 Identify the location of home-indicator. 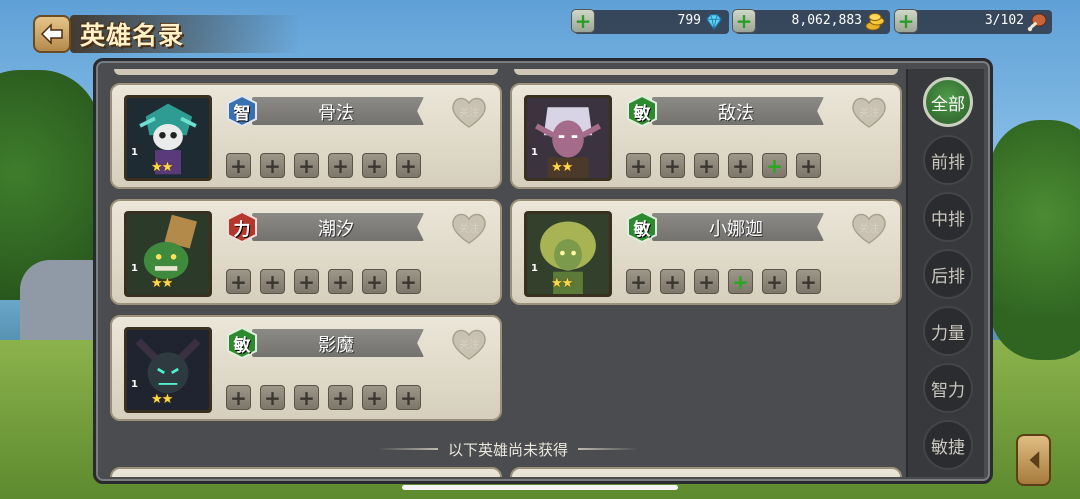
(540, 487).